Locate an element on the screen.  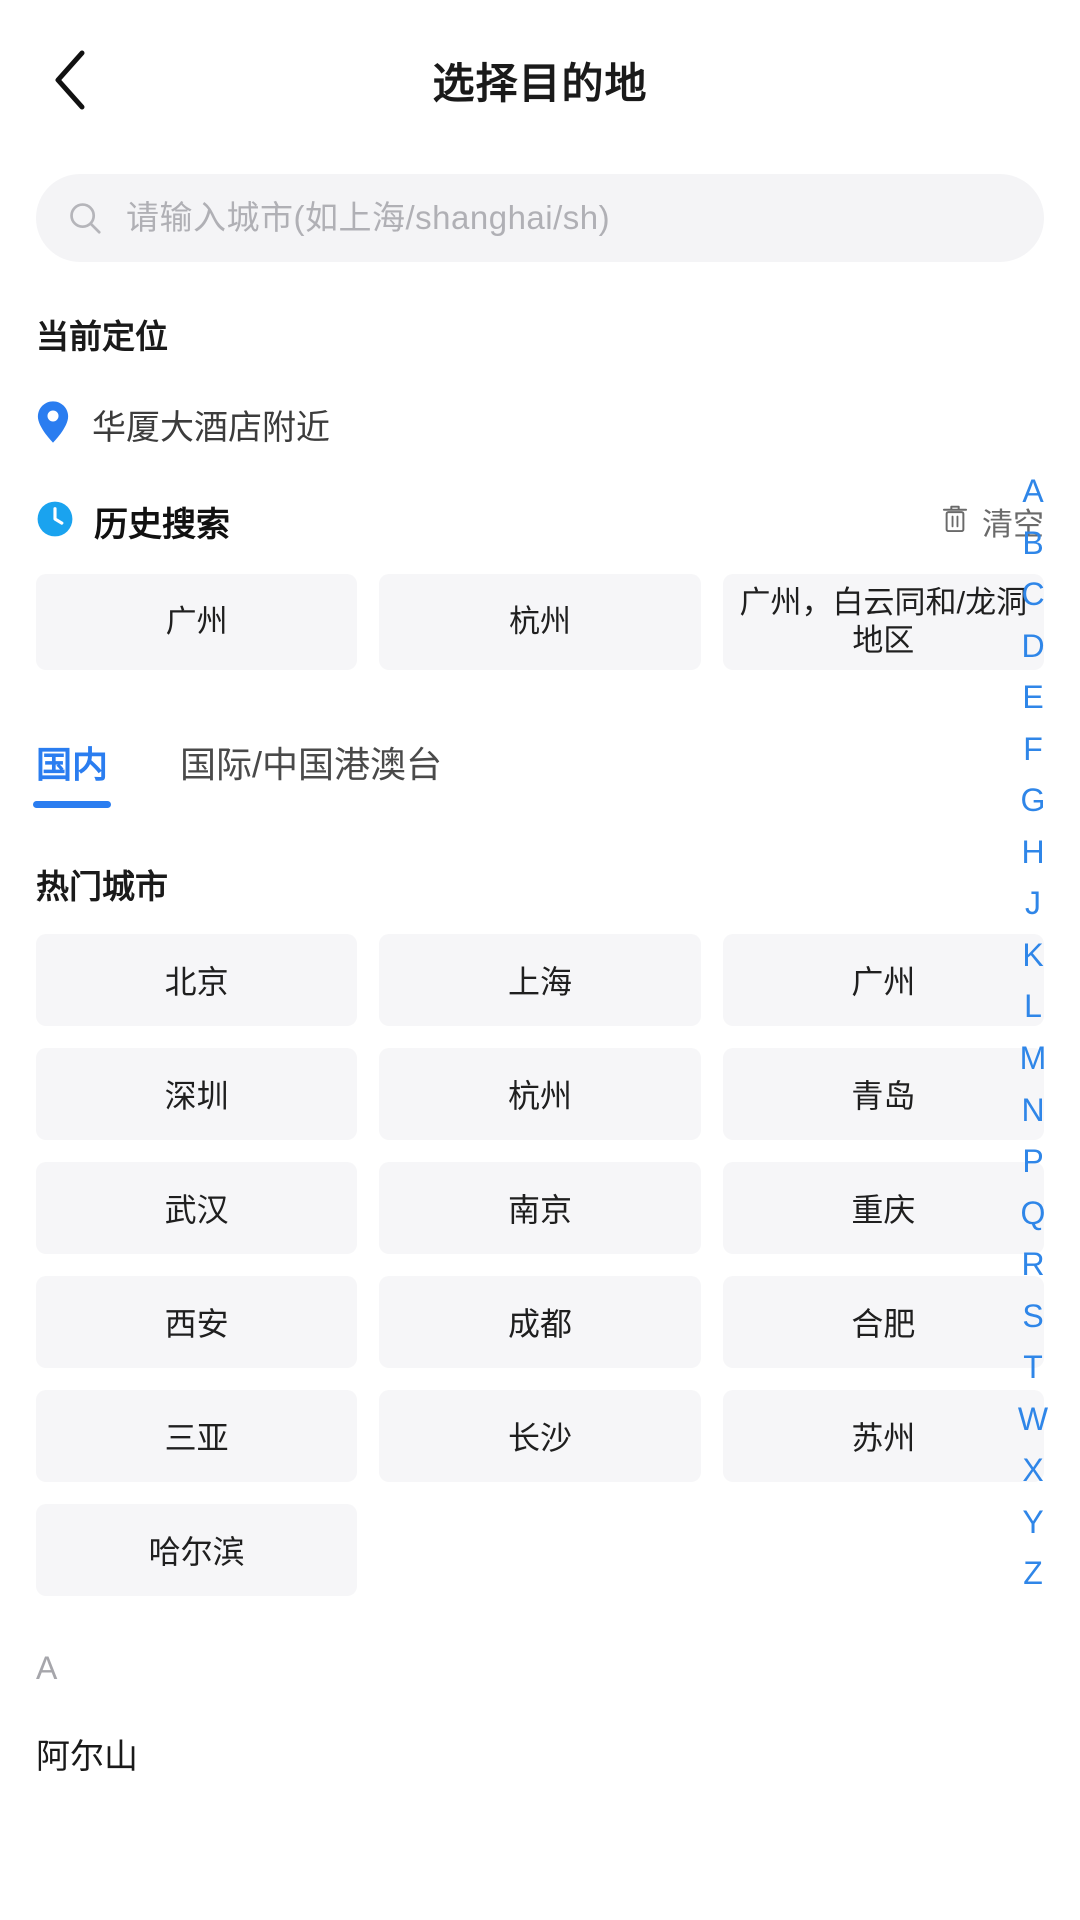
index-letter: K is located at coordinates (1033, 955).